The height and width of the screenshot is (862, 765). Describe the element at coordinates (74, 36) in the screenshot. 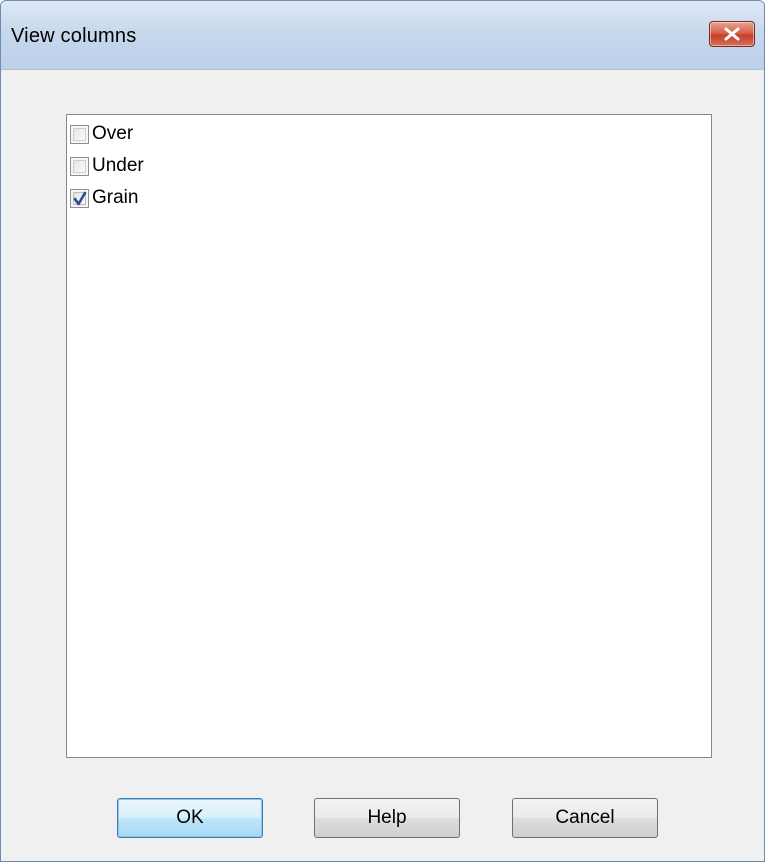

I see `dialog-title: View columns` at that location.